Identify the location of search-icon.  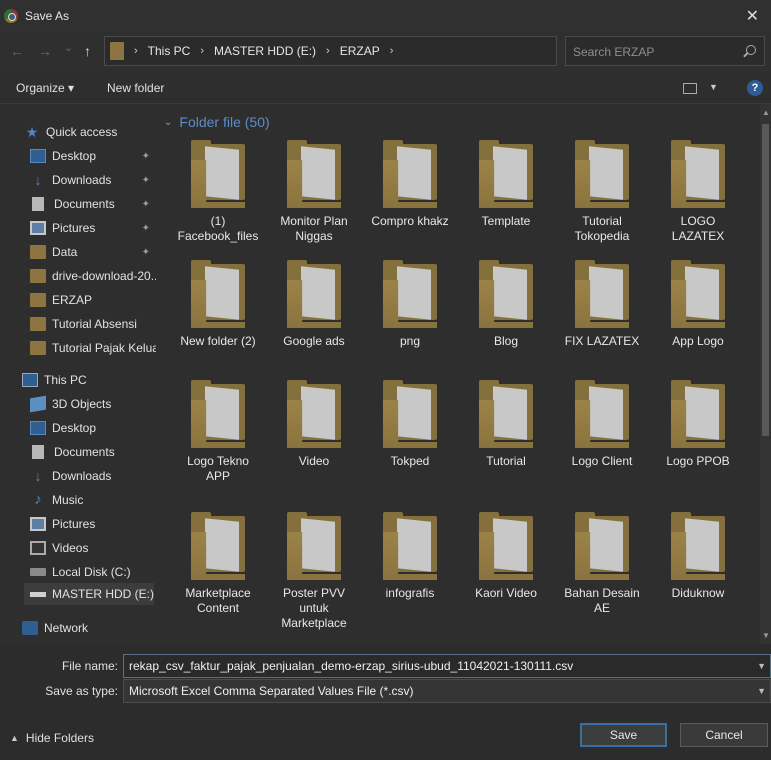
(751, 50).